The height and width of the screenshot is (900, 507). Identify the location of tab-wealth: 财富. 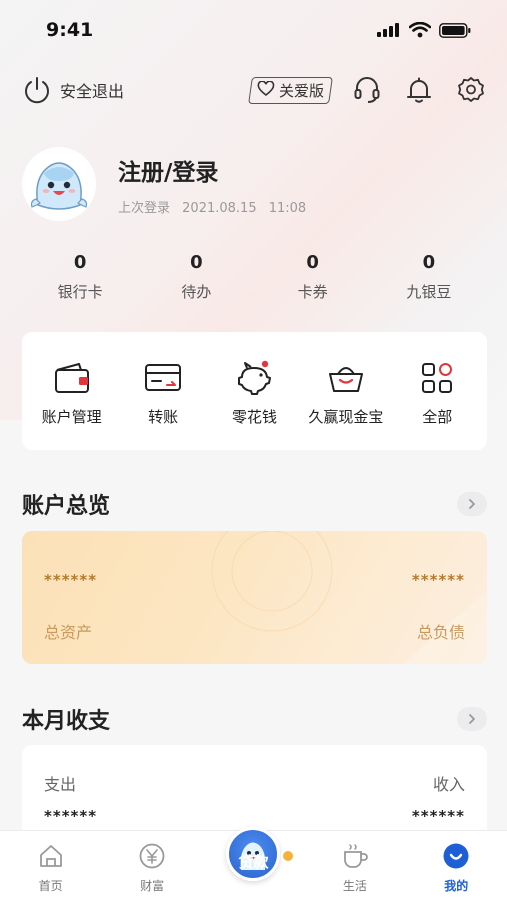
(152, 867).